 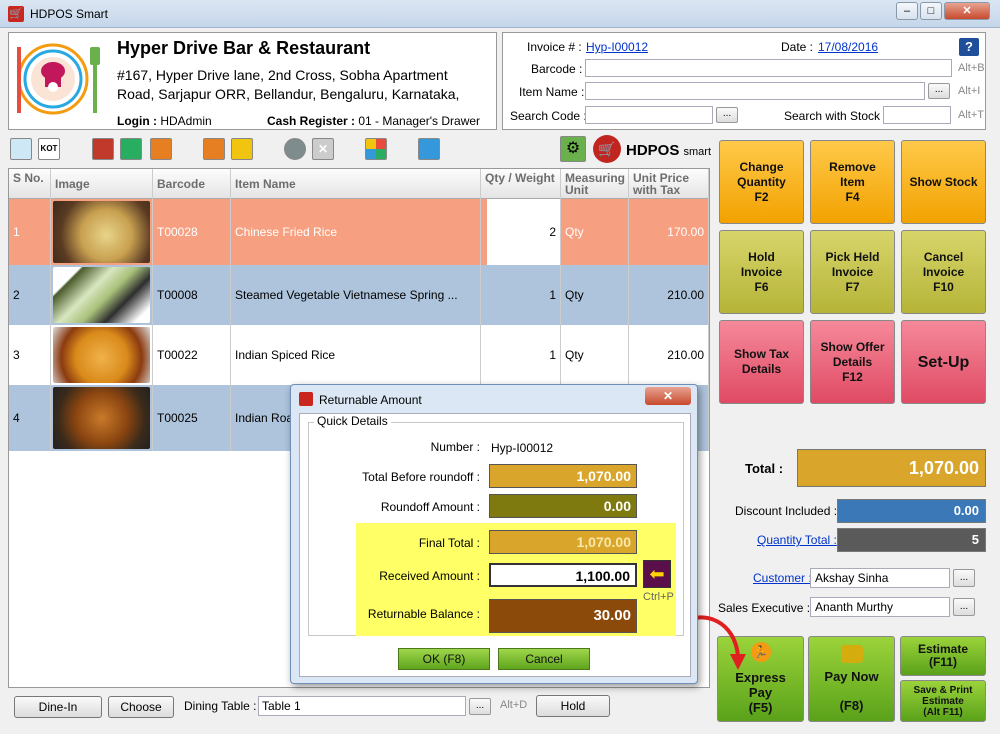 I want to click on fill-received-arrow-button: ⬅, so click(x=657, y=574).